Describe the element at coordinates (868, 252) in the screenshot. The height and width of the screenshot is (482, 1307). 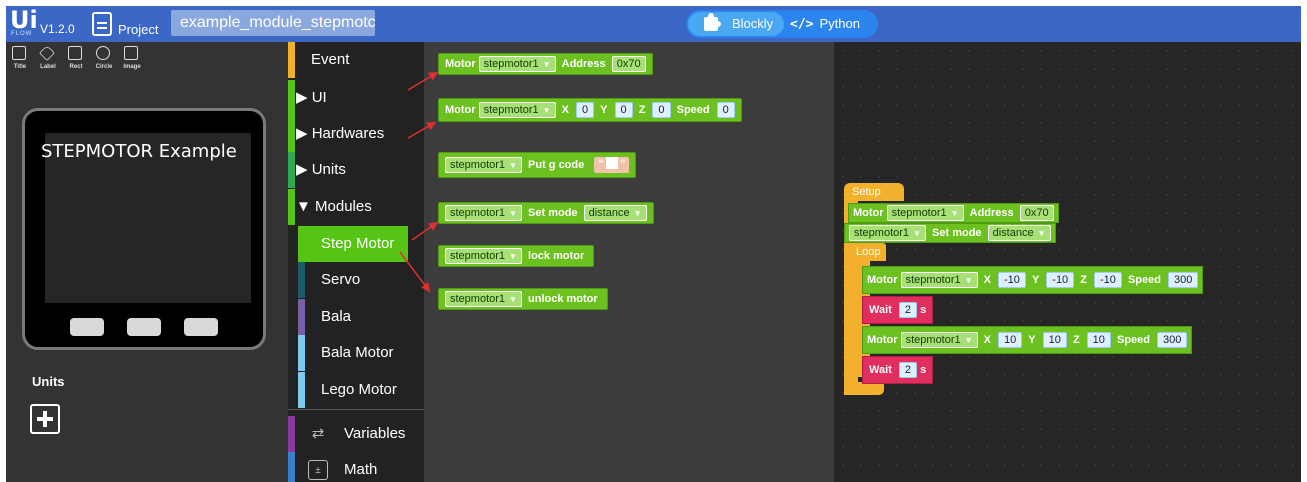
I see `loop-block: Loop` at that location.